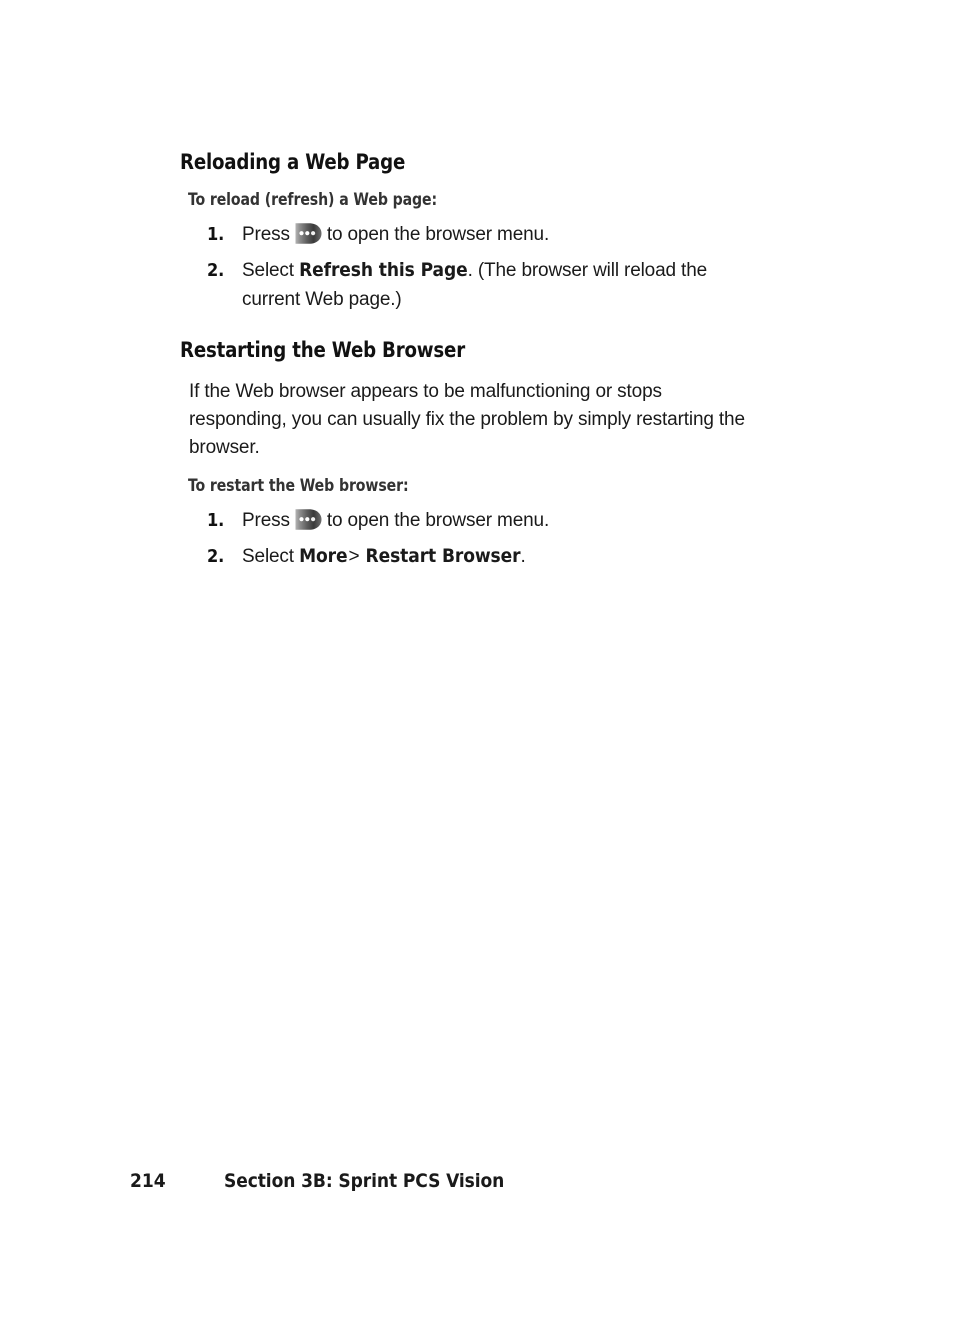  I want to click on subheading-to-restart-the-web-browser: To restart the Web browser:, so click(298, 485).